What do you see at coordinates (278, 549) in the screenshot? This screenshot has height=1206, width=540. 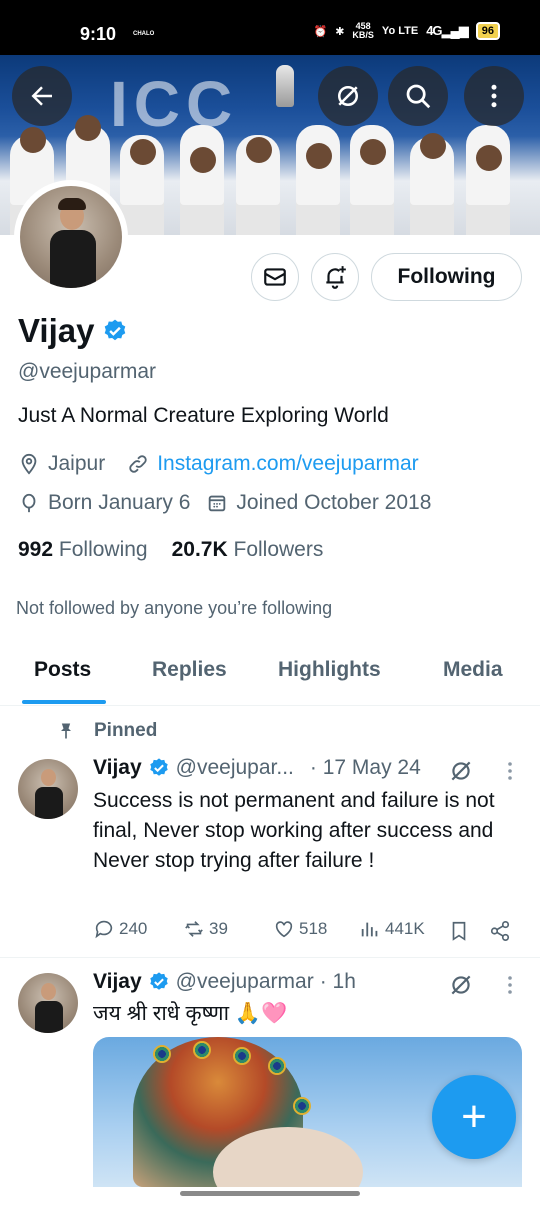 I see `followers-stat-label: Followers` at bounding box center [278, 549].